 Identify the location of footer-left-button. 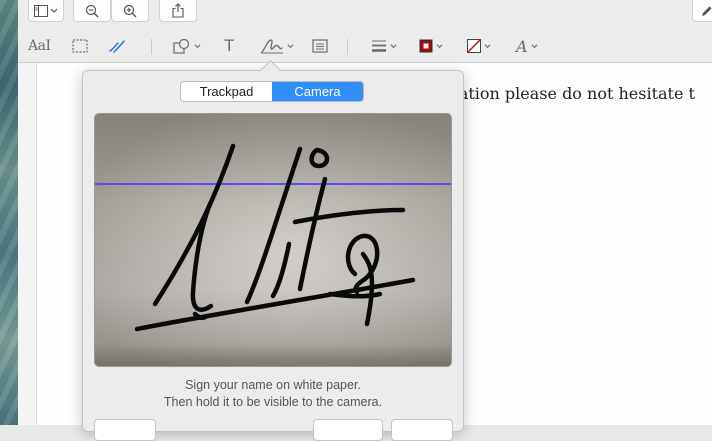
(125, 430).